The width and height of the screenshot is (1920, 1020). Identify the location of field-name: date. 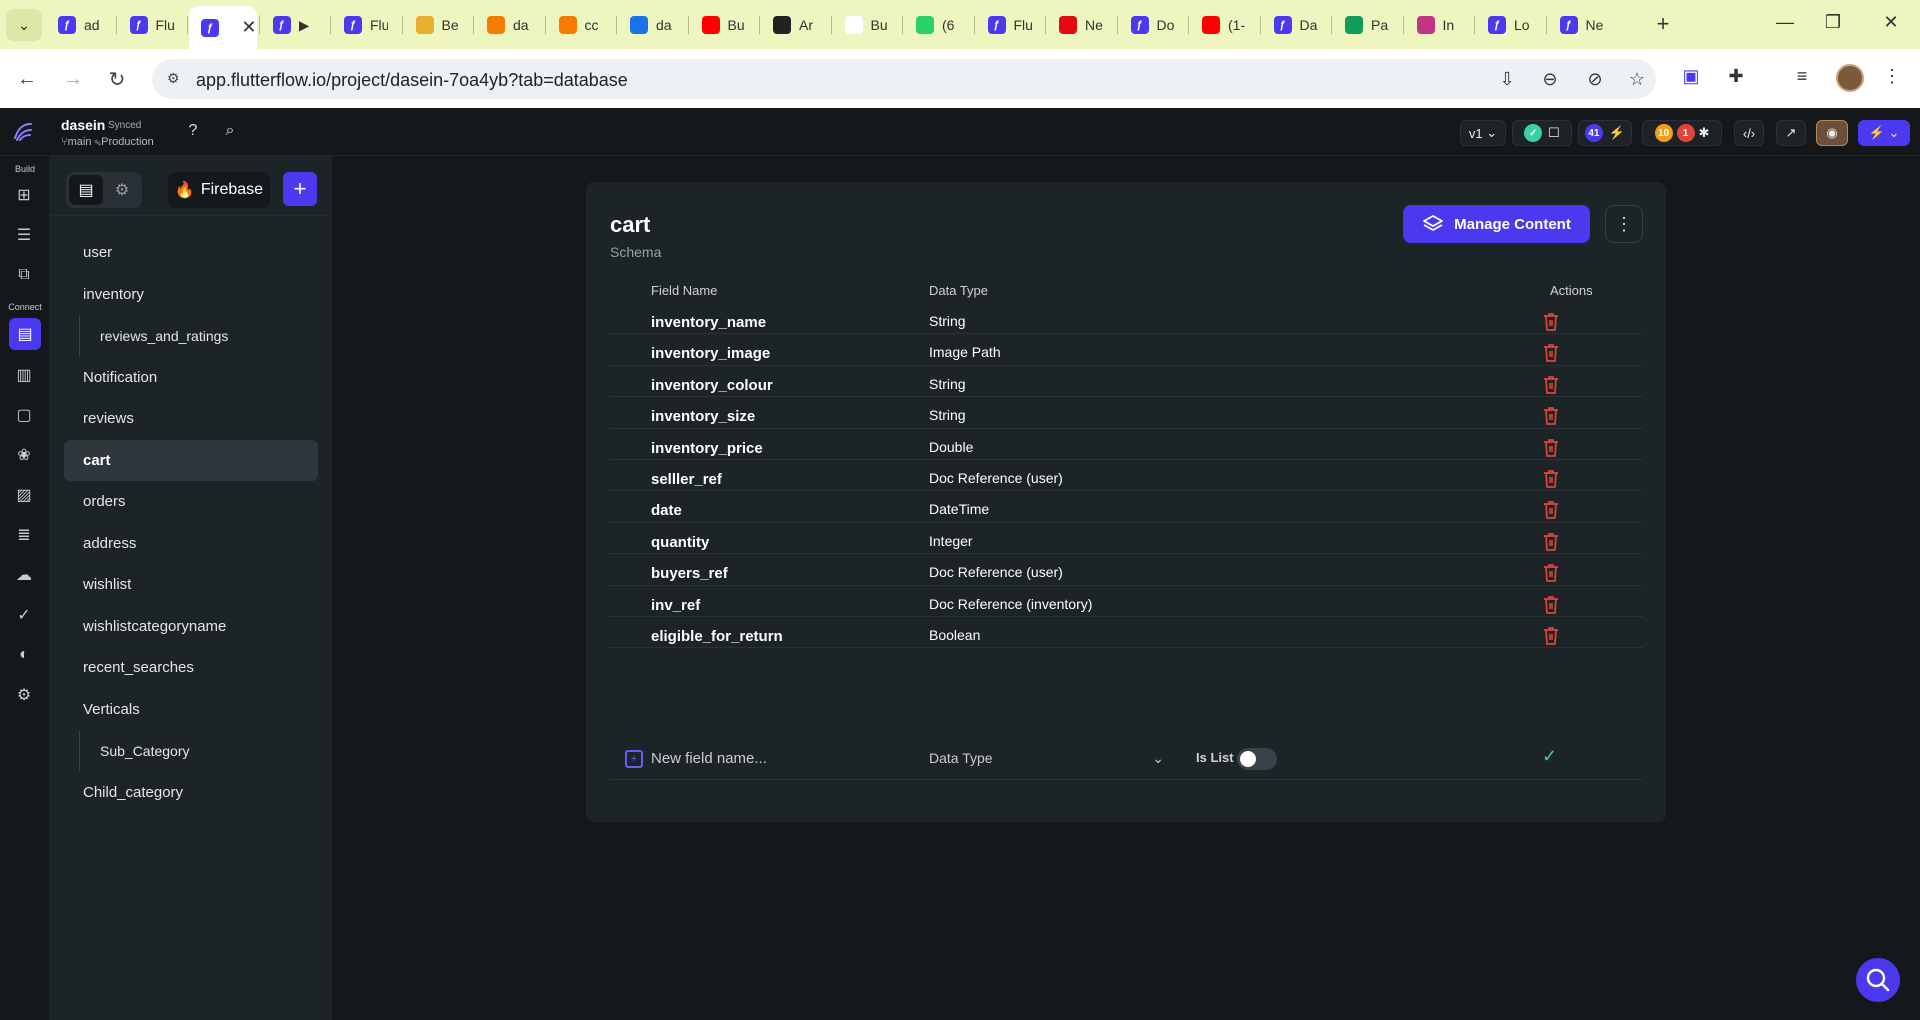
(666, 510).